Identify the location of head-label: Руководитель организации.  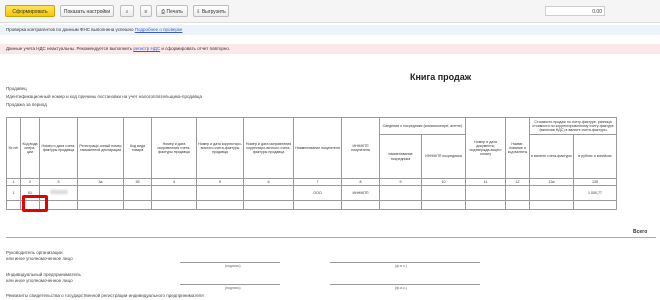
(34, 252).